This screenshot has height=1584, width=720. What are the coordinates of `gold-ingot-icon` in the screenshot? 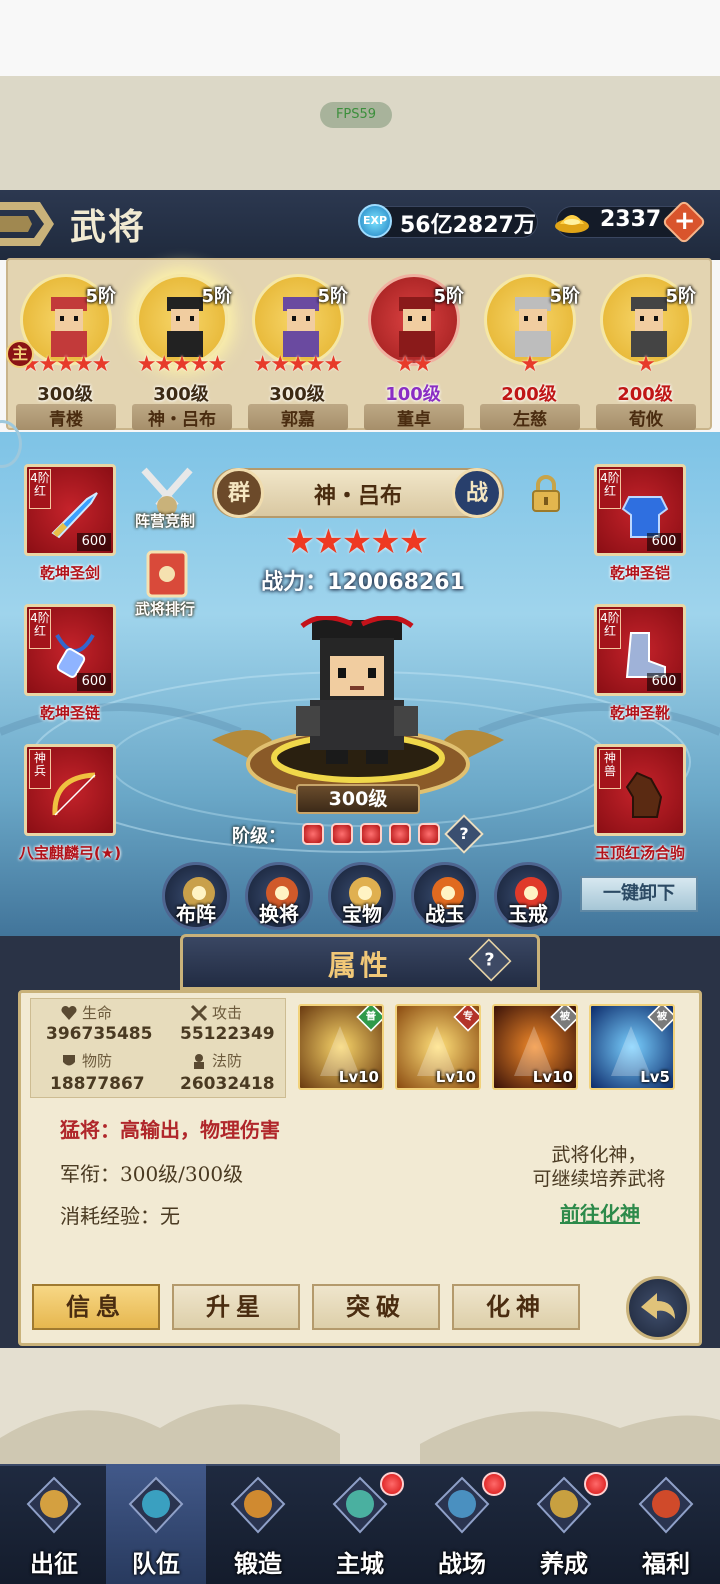 It's located at (572, 224).